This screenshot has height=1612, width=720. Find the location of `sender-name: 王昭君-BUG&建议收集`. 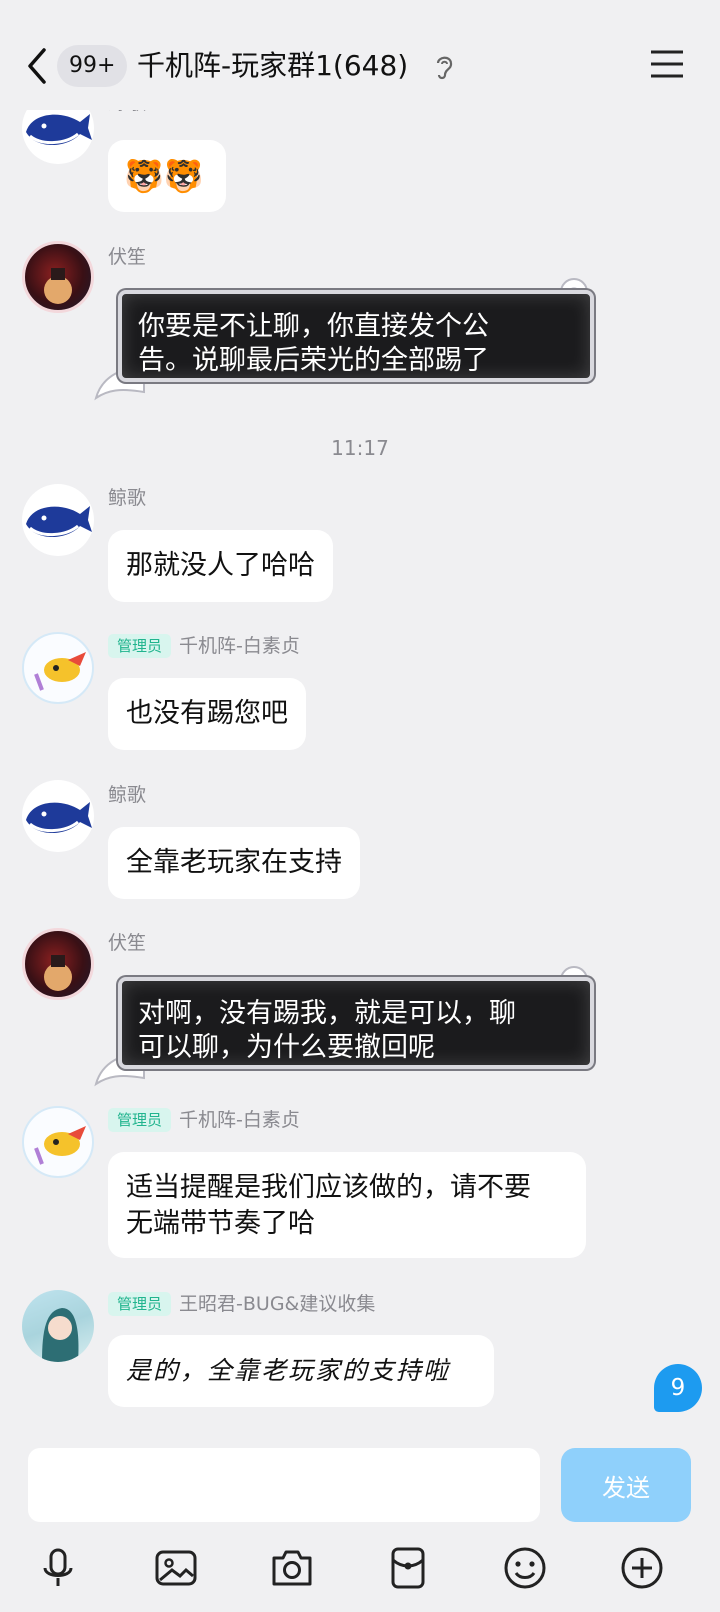

sender-name: 王昭君-BUG&建议收集 is located at coordinates (277, 1304).